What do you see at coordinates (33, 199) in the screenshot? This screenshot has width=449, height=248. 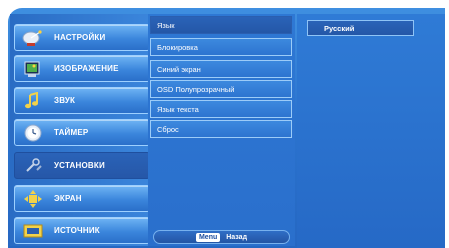 I see `screen-arrows-icon` at bounding box center [33, 199].